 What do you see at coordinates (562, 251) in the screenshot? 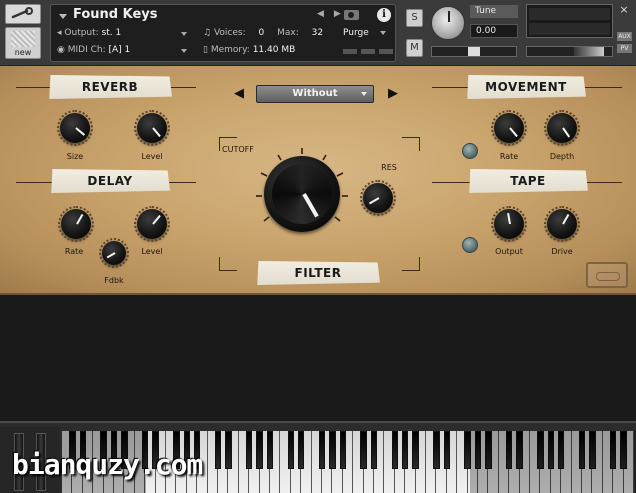
I see `tape-drive-label: Drive` at bounding box center [562, 251].